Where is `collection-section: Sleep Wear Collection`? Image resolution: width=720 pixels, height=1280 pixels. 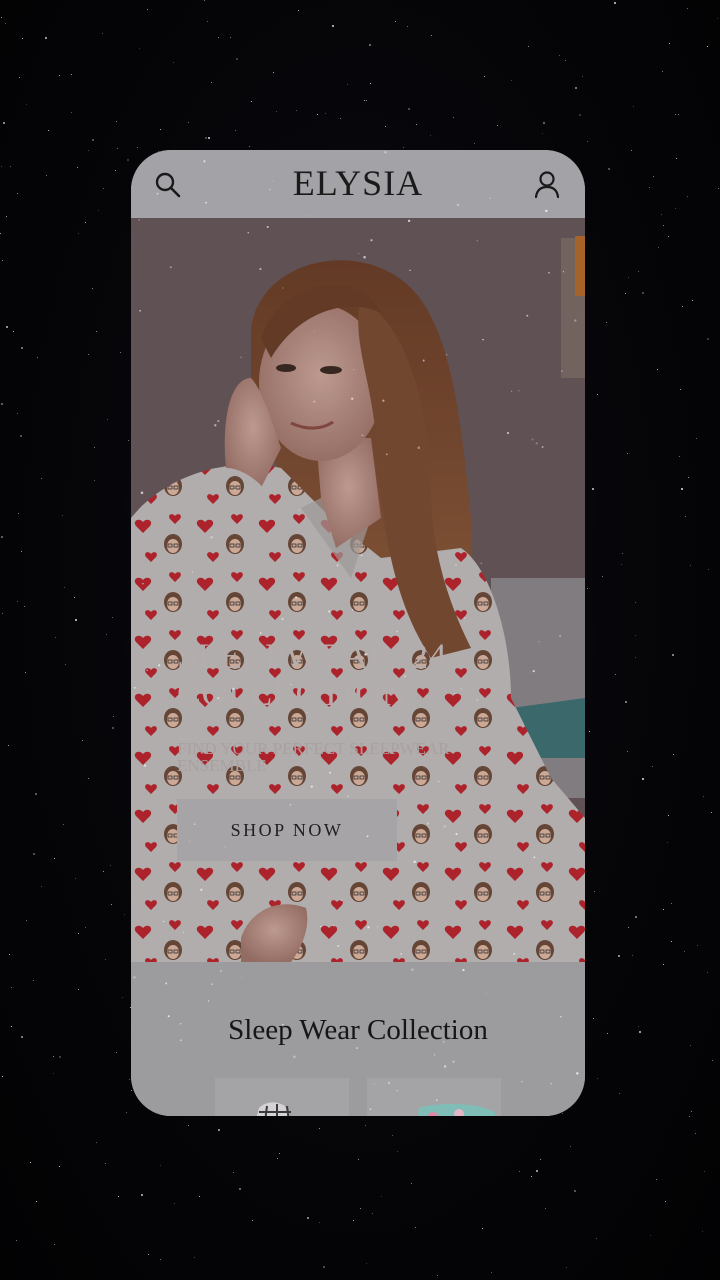
collection-section: Sleep Wear Collection is located at coordinates (358, 1039).